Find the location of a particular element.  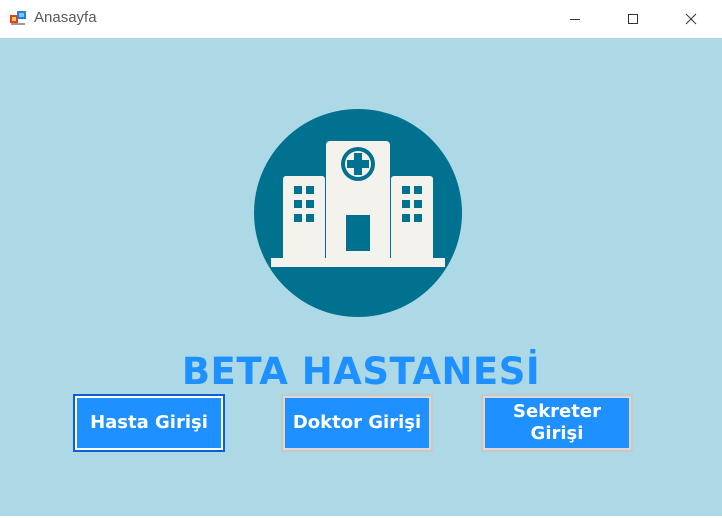

minimize-button is located at coordinates (575, 19).